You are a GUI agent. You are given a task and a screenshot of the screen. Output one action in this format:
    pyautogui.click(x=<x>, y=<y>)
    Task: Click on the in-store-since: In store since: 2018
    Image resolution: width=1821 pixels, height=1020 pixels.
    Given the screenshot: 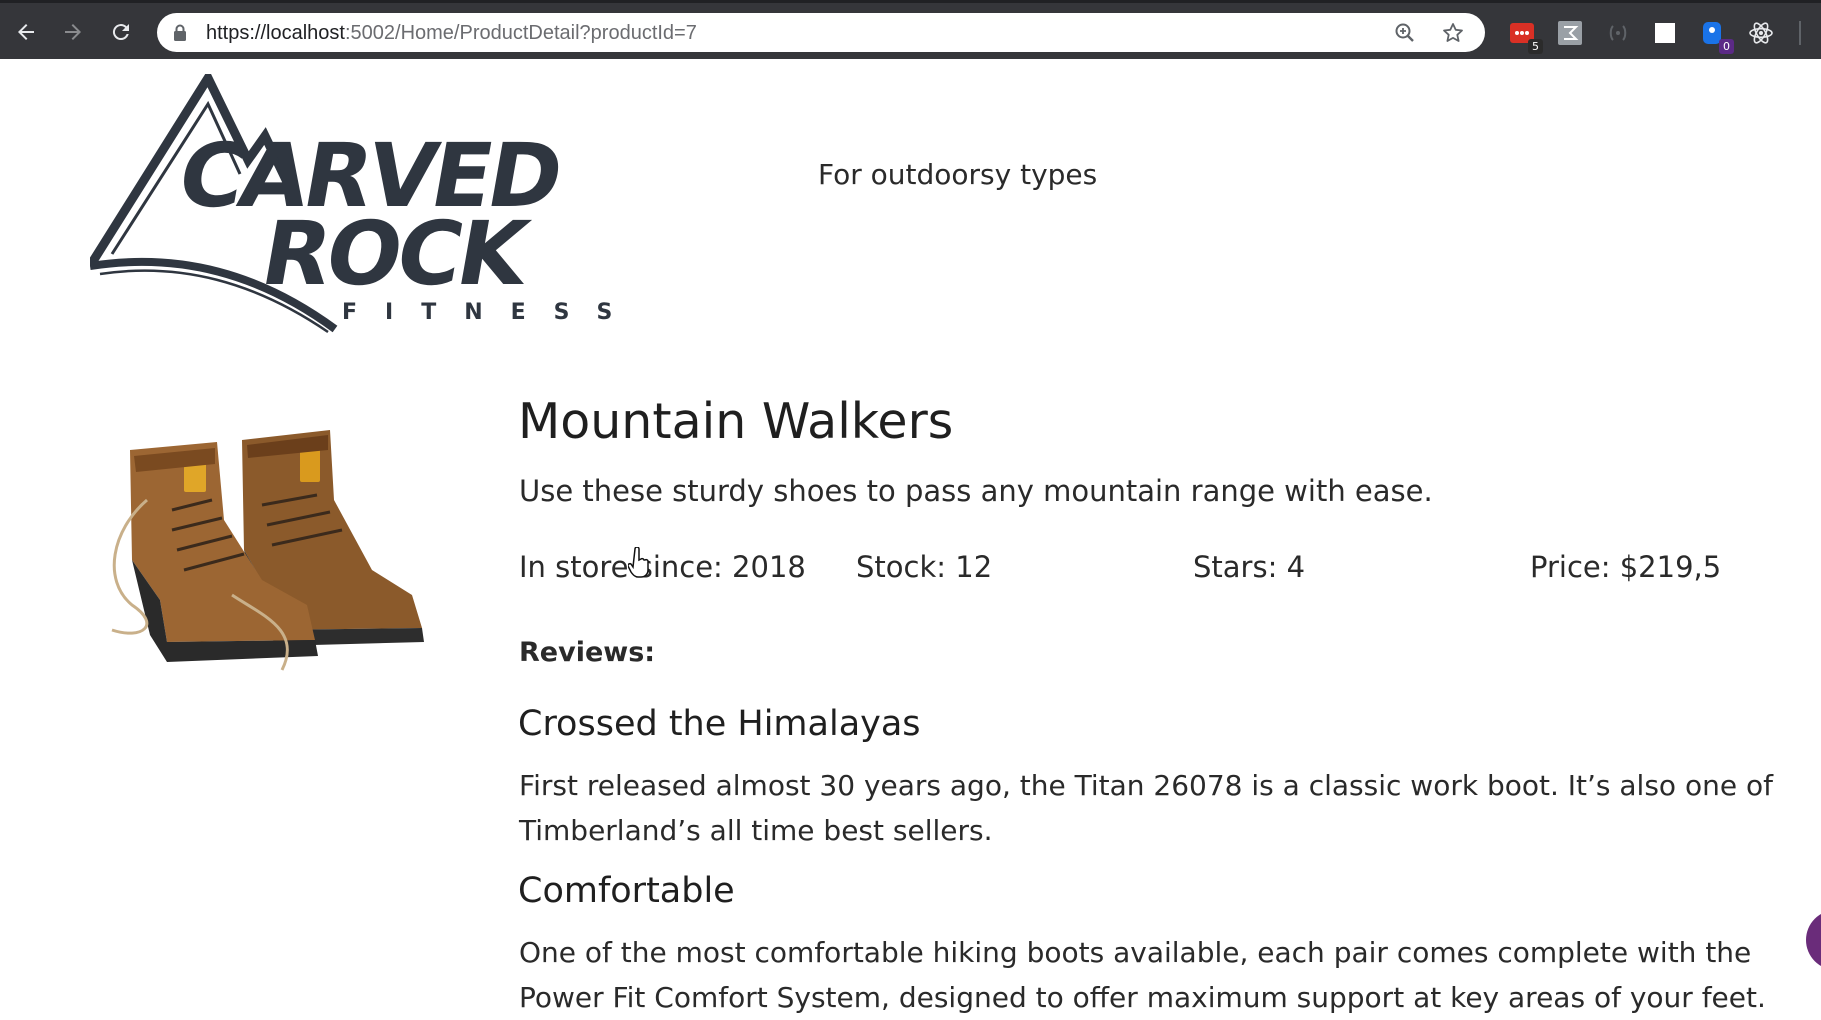 What is the action you would take?
    pyautogui.click(x=662, y=567)
    